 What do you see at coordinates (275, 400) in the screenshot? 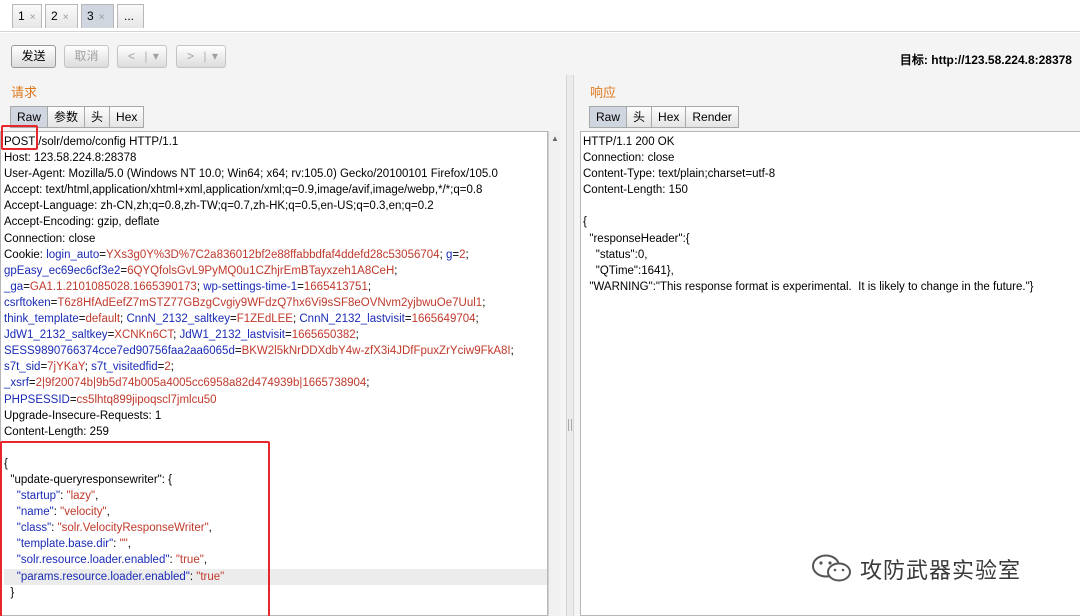
I see `code-line: PHPSESSID=cs5lhtq899jipoqscl7jmlcu50` at bounding box center [275, 400].